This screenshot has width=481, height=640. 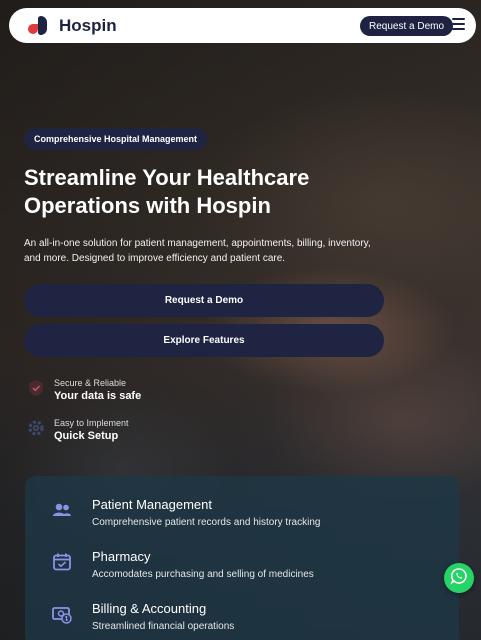 What do you see at coordinates (152, 504) in the screenshot?
I see `service-title: Patient Management` at bounding box center [152, 504].